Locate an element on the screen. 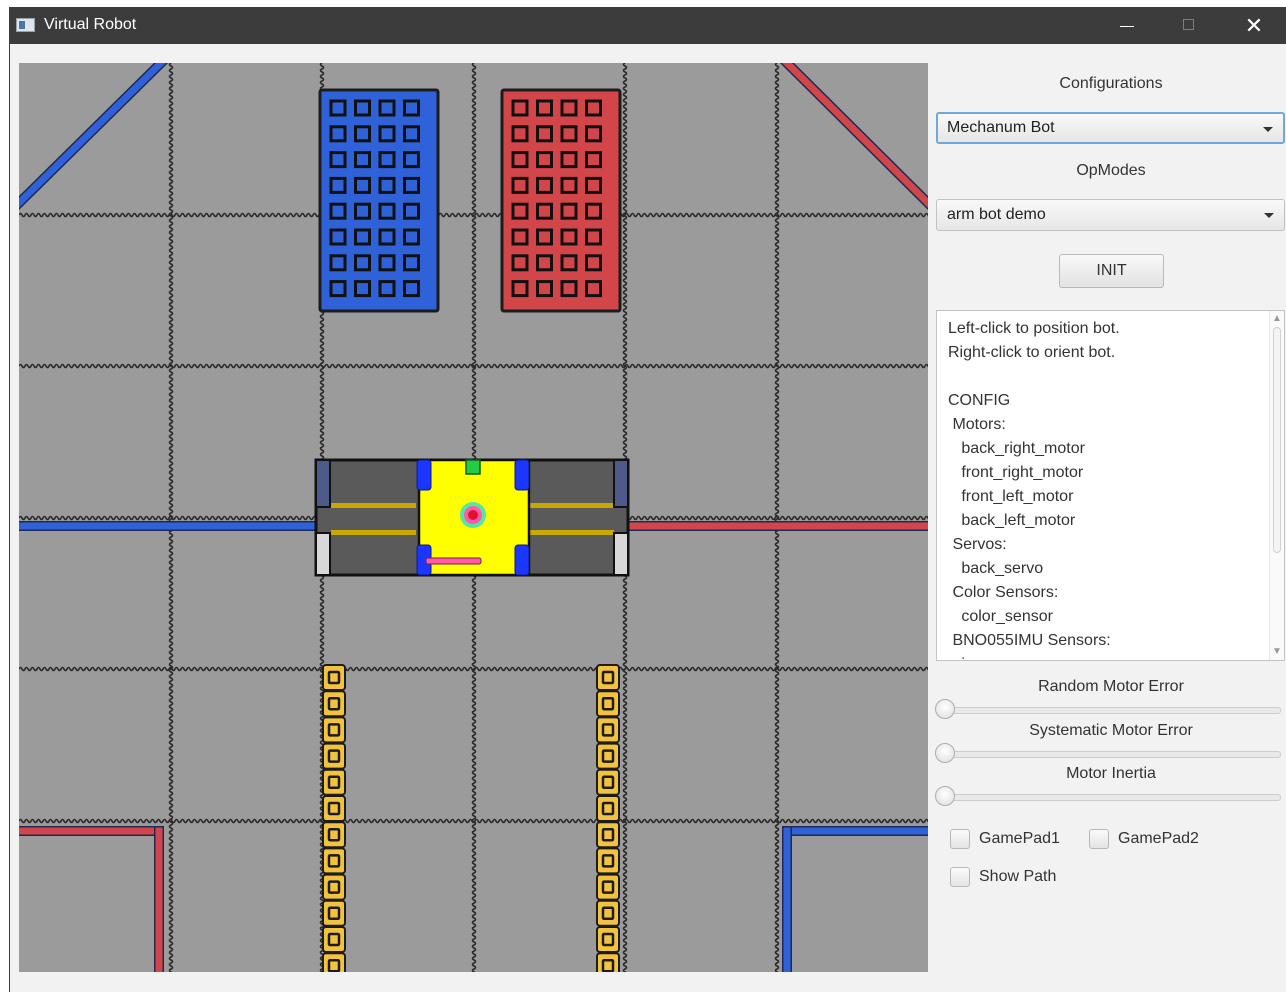 This screenshot has height=992, width=1286. scroll-up-icon: ▲ is located at coordinates (1277, 319).